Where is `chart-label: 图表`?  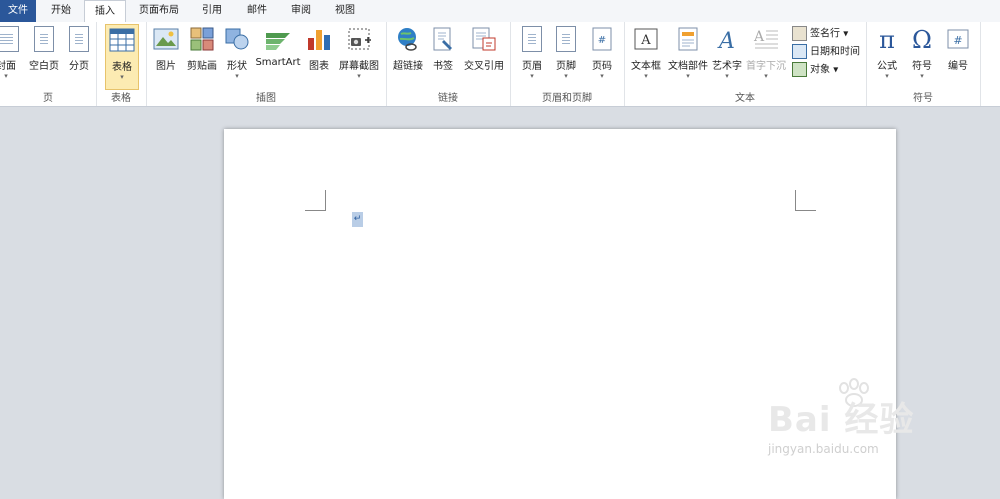 chart-label: 图表 is located at coordinates (319, 66).